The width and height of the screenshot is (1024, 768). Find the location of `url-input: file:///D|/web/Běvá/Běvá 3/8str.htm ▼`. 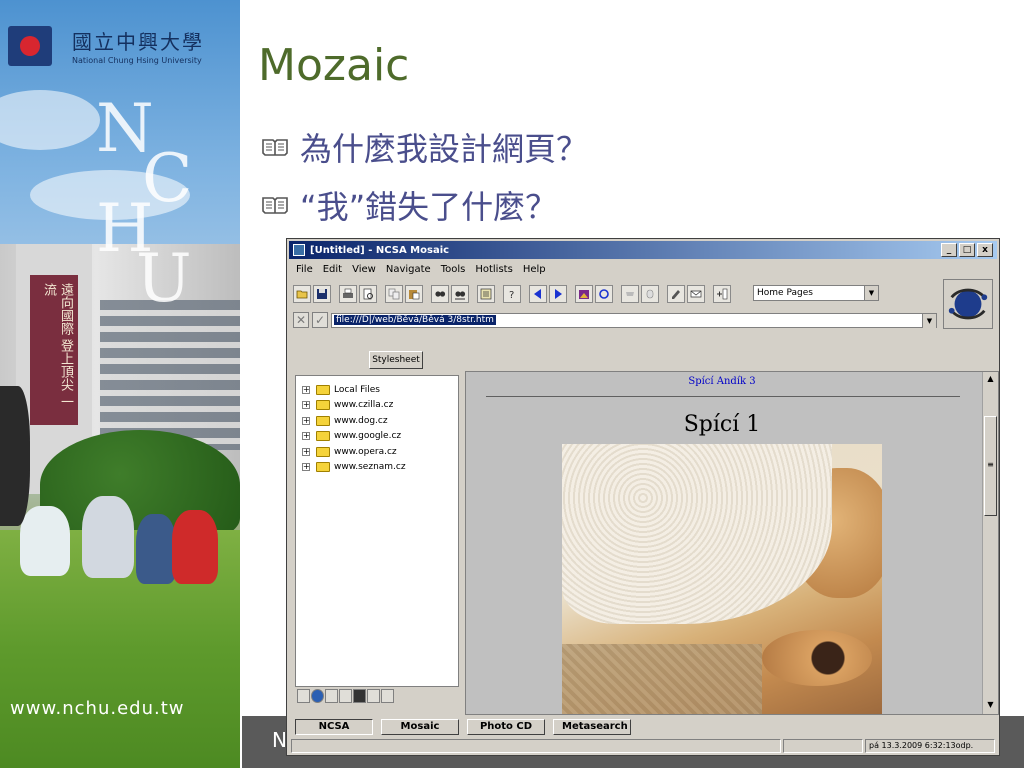

url-input: file:///D|/web/Běvá/Běvá 3/8str.htm ▼ is located at coordinates (634, 320).